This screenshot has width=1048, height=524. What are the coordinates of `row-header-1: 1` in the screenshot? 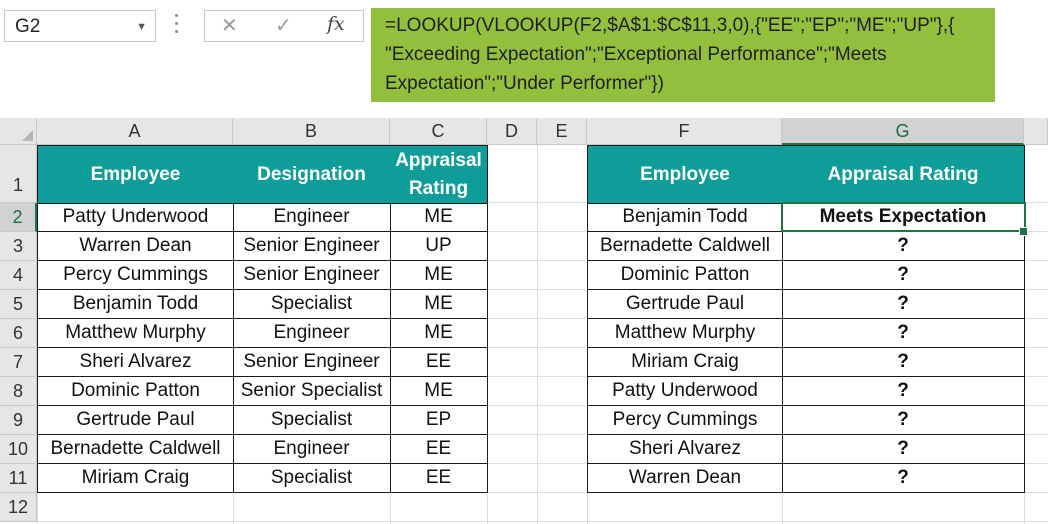 It's located at (18, 174).